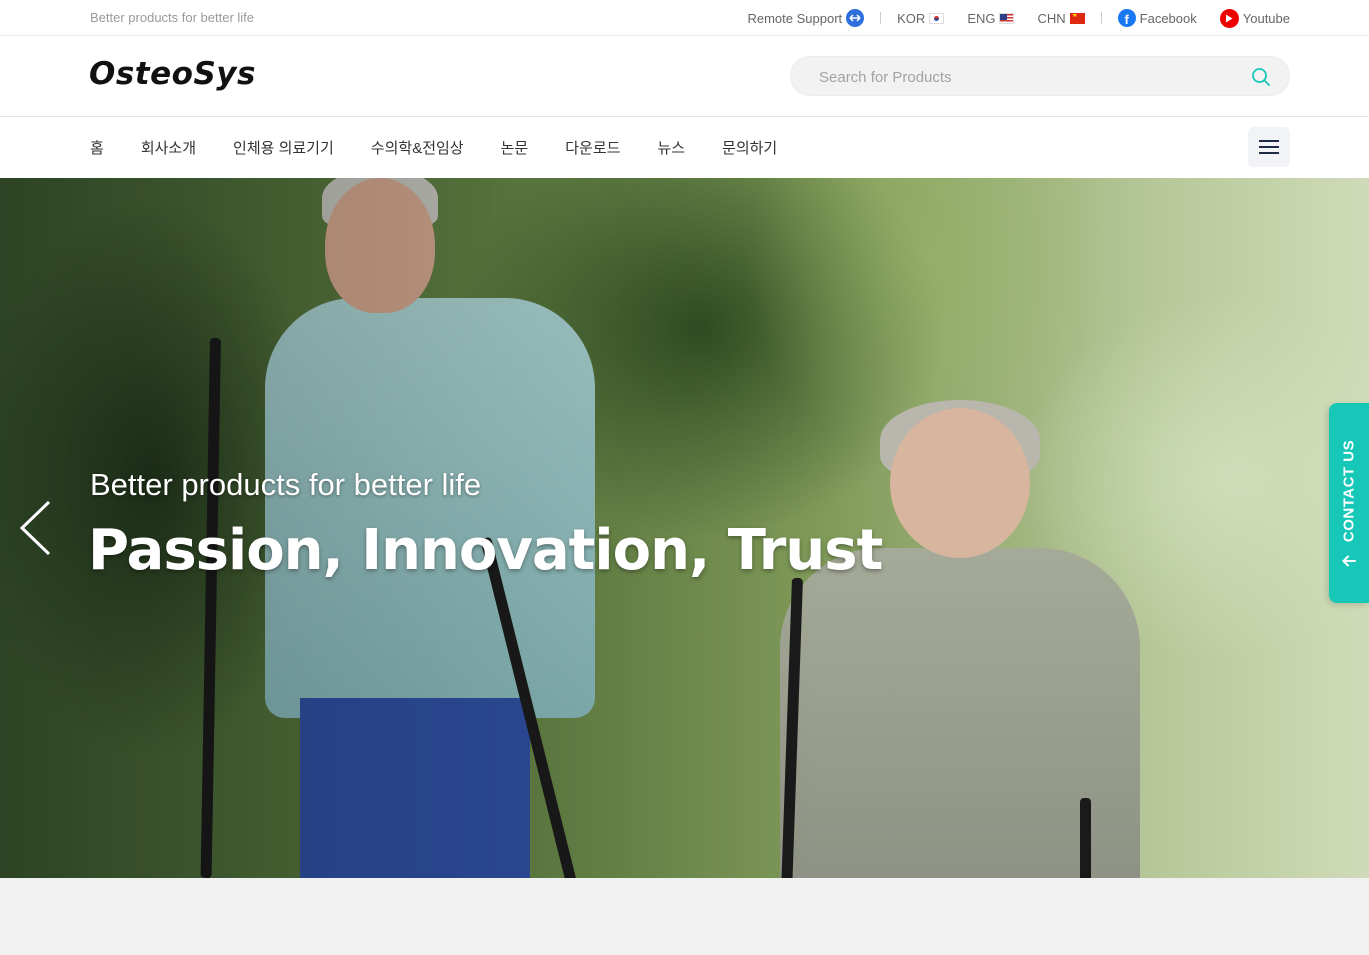 This screenshot has height=955, width=1369. Describe the element at coordinates (97, 147) in the screenshot. I see `nav-item-home: 홈` at that location.